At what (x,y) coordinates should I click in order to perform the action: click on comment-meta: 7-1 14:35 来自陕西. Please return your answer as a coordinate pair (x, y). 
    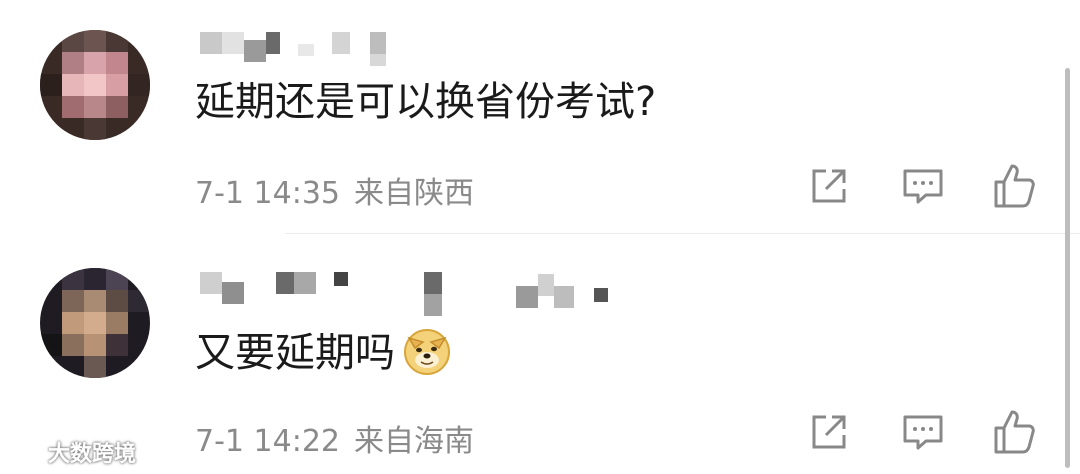
    Looking at the image, I should click on (334, 190).